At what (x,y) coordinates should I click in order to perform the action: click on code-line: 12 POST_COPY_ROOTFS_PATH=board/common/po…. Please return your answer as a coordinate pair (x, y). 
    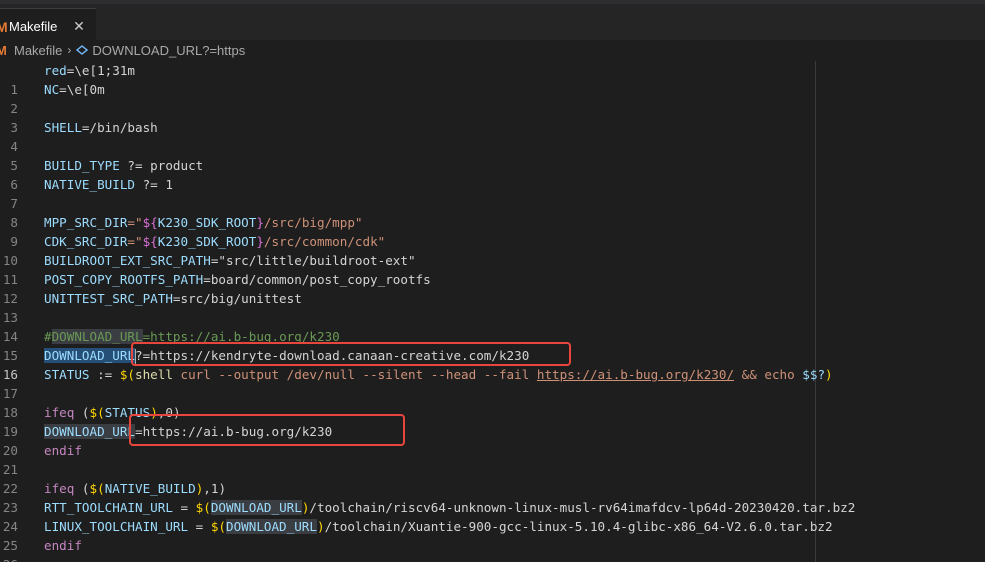
    Looking at the image, I should click on (492, 288).